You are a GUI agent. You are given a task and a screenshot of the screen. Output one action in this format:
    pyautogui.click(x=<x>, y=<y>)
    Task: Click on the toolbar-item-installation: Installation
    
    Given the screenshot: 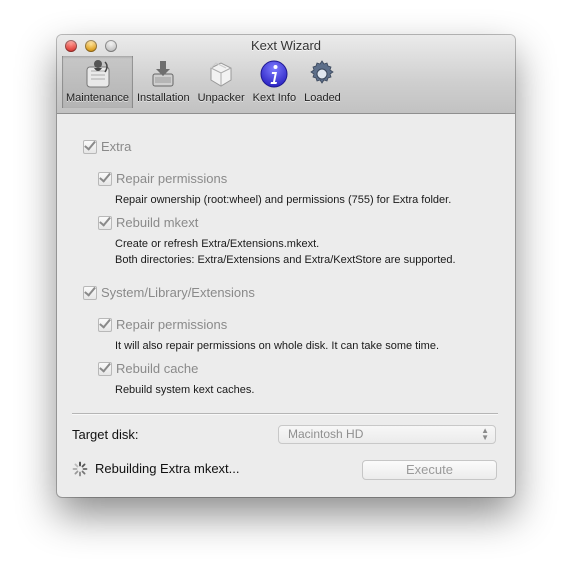 What is the action you would take?
    pyautogui.click(x=163, y=82)
    